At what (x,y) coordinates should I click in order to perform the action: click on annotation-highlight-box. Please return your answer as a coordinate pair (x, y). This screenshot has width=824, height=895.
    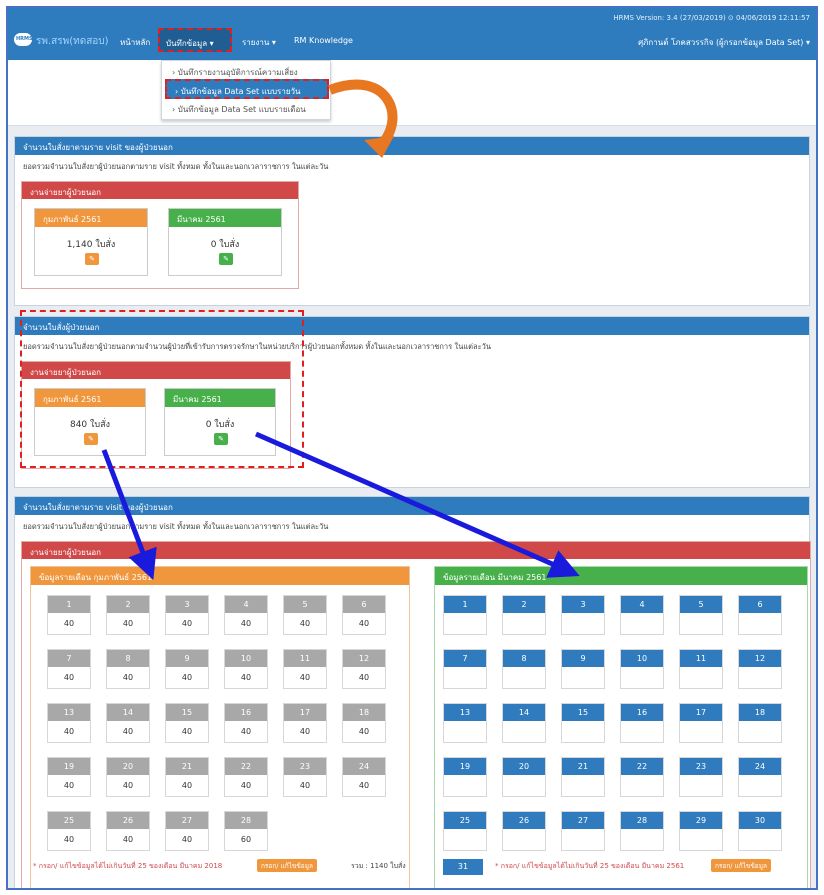
    Looking at the image, I should click on (162, 389).